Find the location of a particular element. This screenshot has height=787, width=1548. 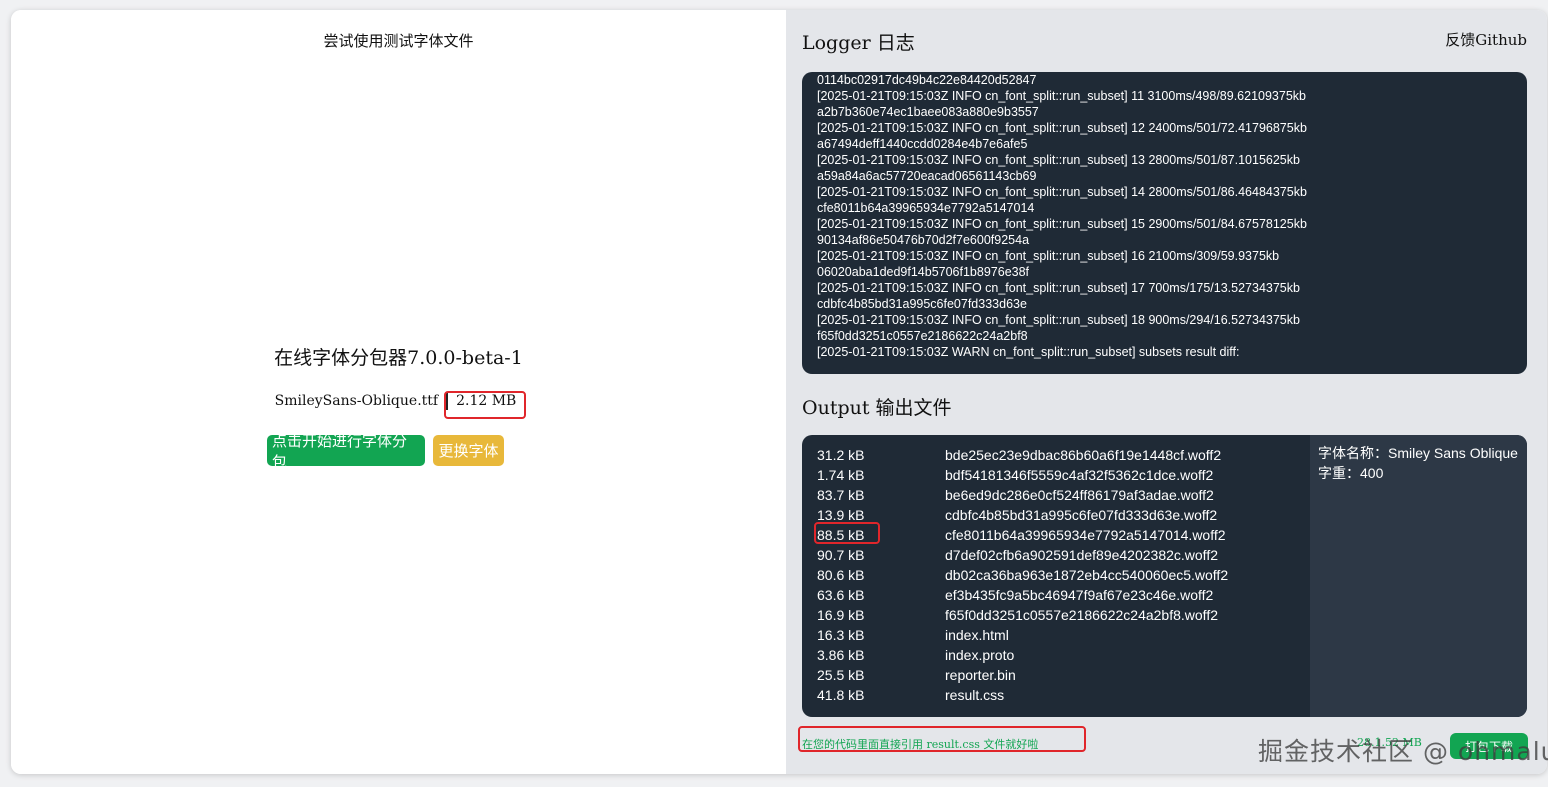

output-file-row: 41.8 kB result.css is located at coordinates (1057, 695).